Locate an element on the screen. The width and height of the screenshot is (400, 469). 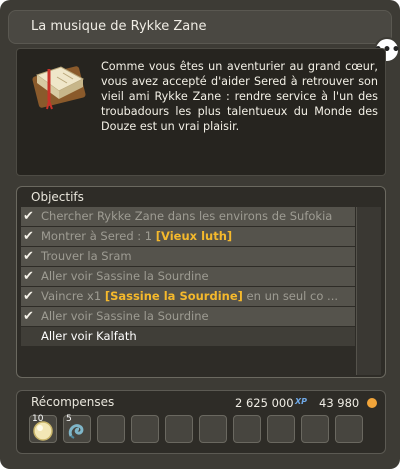
objective-row: ✔ Montrer à Sered : 1 [Vieux luth] is located at coordinates (188, 236).